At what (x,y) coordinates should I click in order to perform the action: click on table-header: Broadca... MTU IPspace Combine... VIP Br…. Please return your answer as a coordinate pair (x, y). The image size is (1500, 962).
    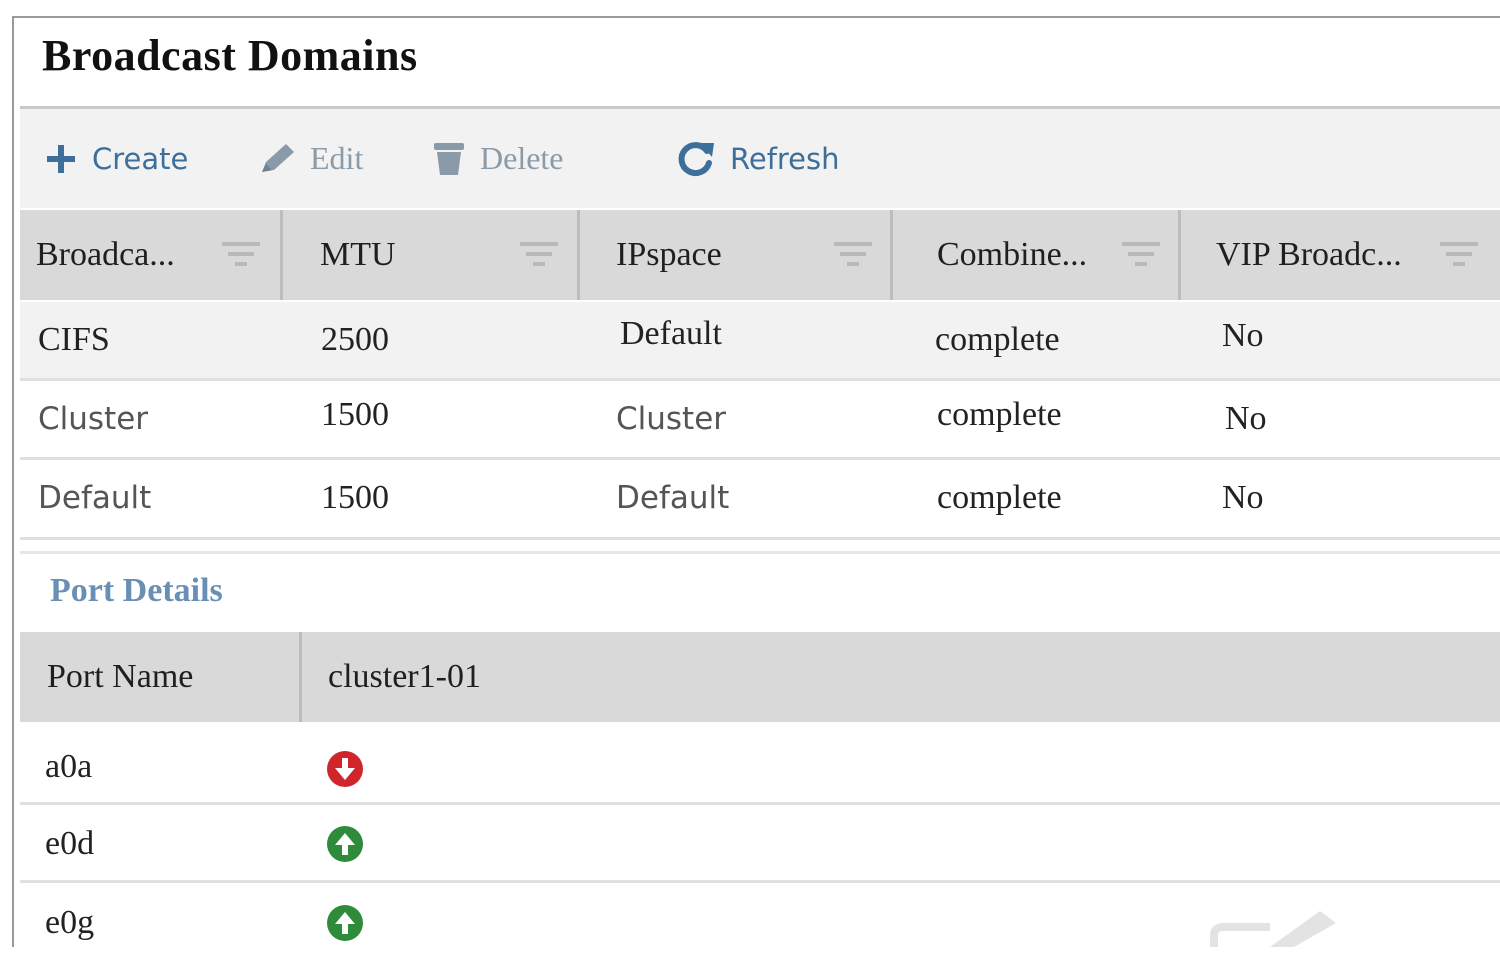
    Looking at the image, I should click on (760, 255).